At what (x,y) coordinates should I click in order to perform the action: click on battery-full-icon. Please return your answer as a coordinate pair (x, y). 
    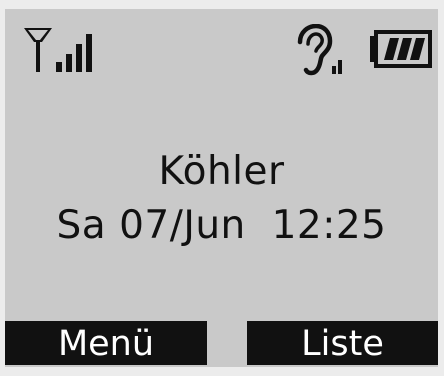
    Looking at the image, I should click on (401, 49).